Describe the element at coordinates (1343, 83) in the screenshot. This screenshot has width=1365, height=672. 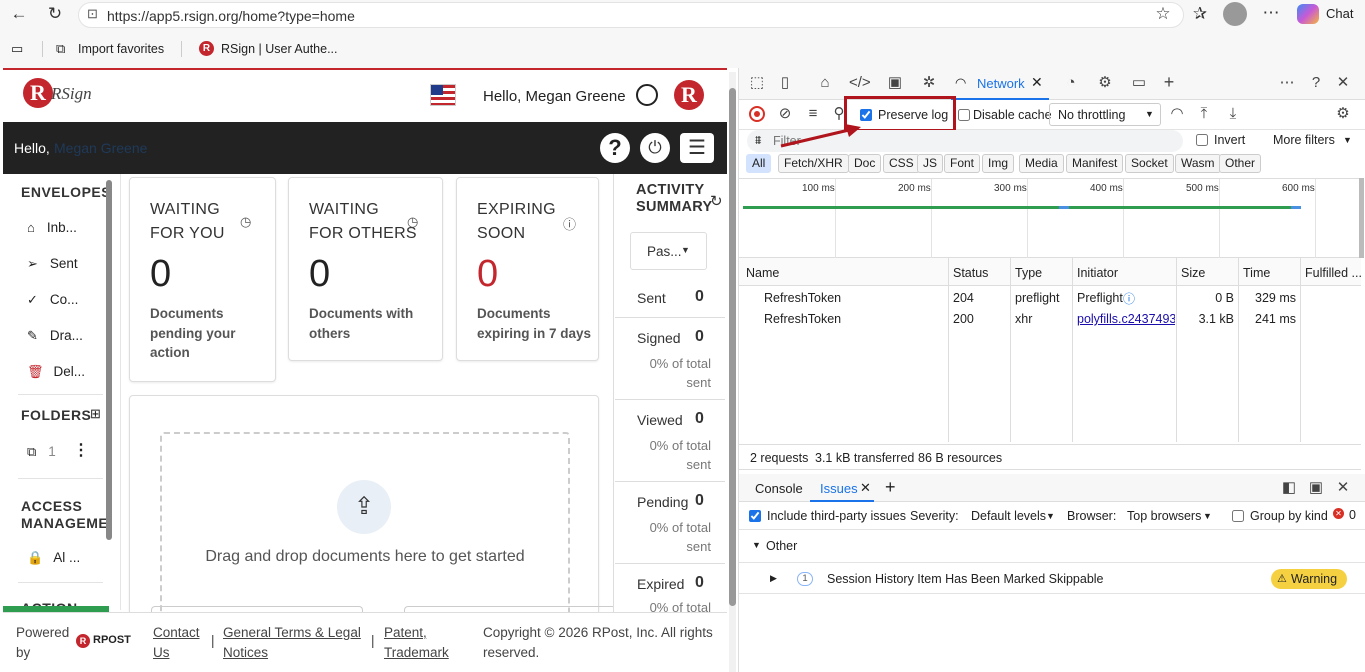
I see `close-devtools-icon: ✕` at that location.